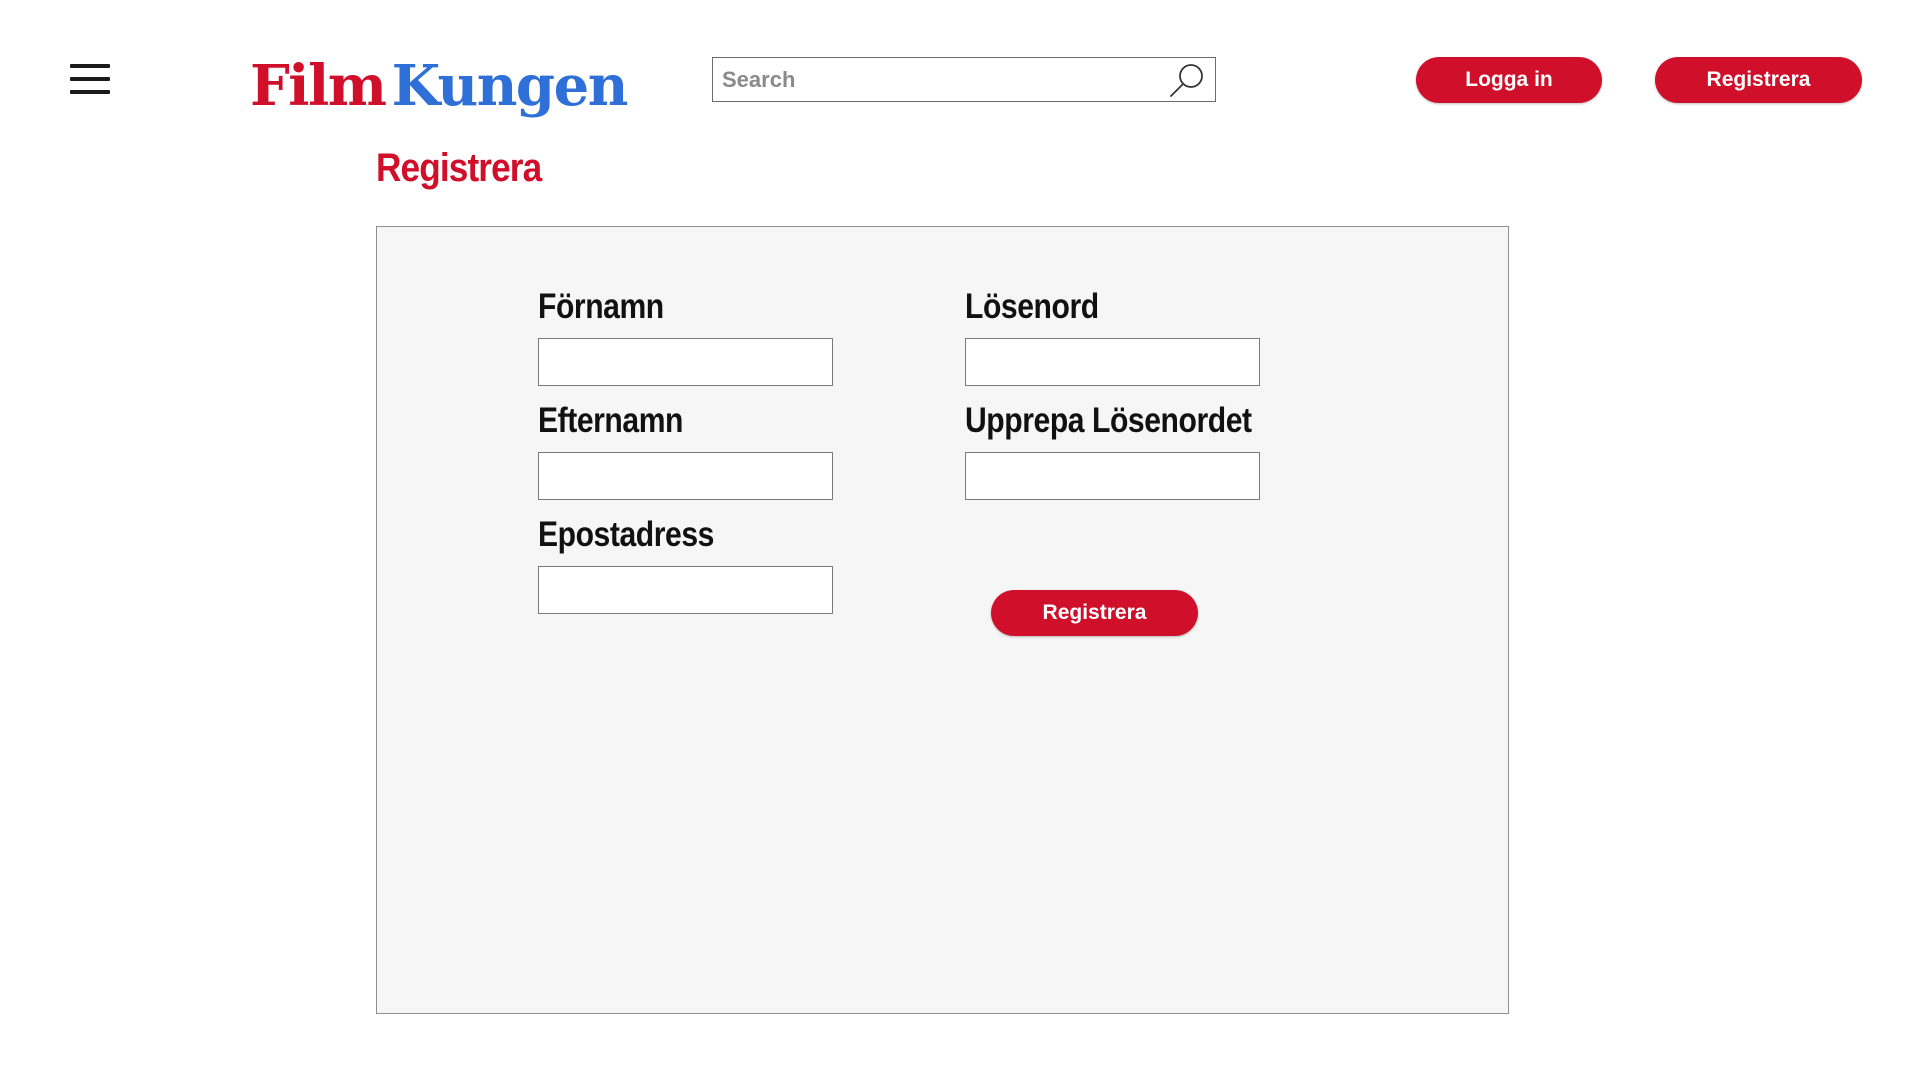 The image size is (1920, 1080). What do you see at coordinates (459, 168) in the screenshot?
I see `page-title: Registrera` at bounding box center [459, 168].